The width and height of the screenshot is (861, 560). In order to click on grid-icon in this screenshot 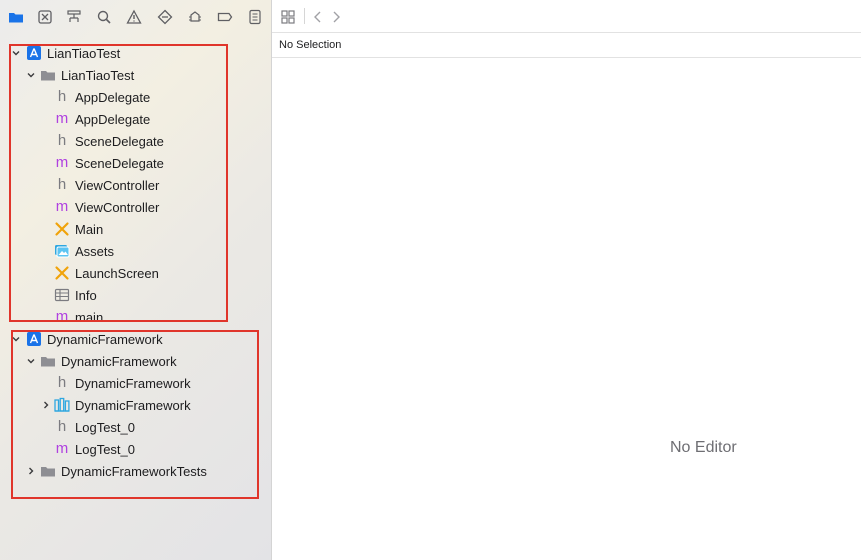, I will do `click(288, 17)`.